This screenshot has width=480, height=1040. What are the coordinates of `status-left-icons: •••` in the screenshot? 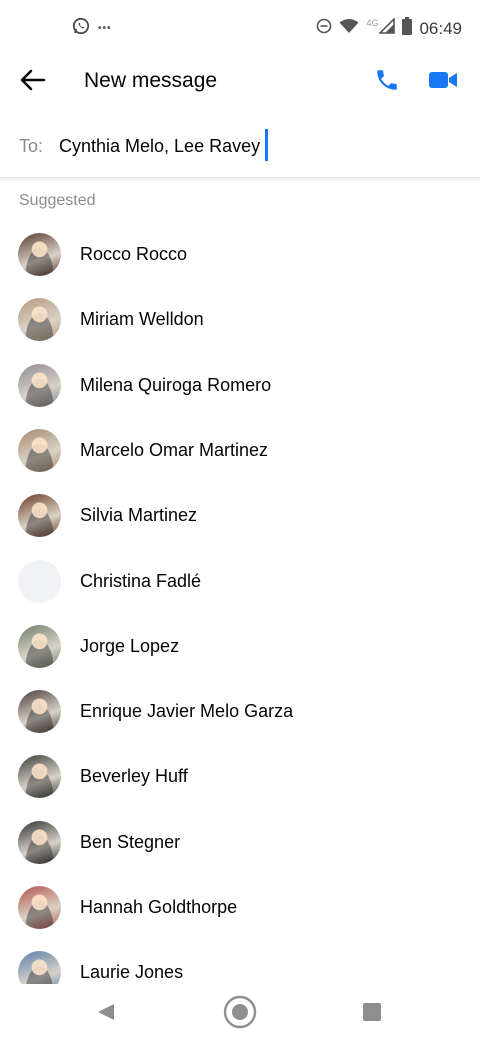 It's located at (92, 28).